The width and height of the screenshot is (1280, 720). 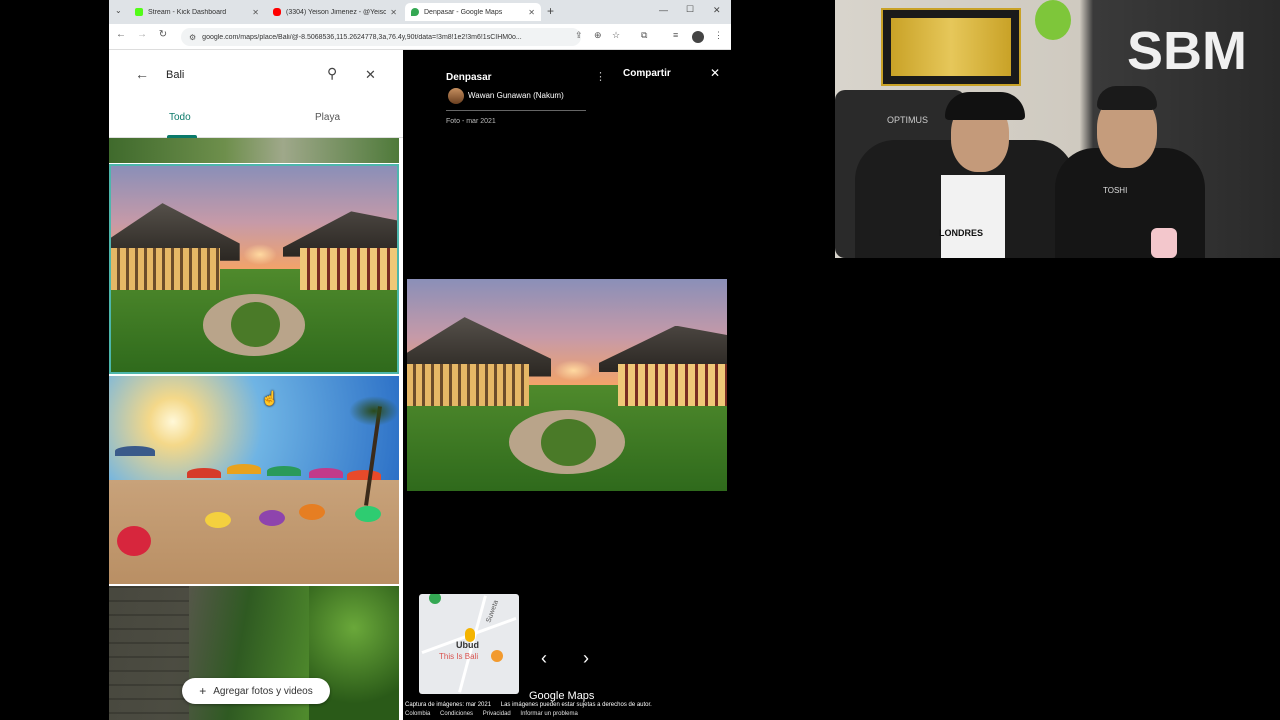 I want to click on footer-link: Informar un problema, so click(x=548, y=714).